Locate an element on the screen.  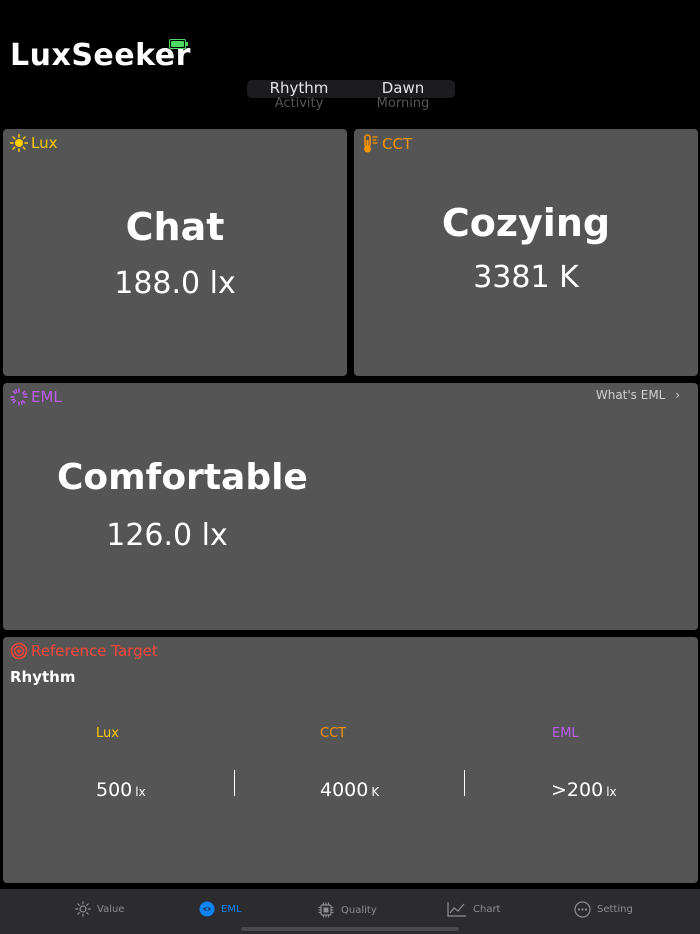
app-title: LuxSeeker is located at coordinates (100, 55).